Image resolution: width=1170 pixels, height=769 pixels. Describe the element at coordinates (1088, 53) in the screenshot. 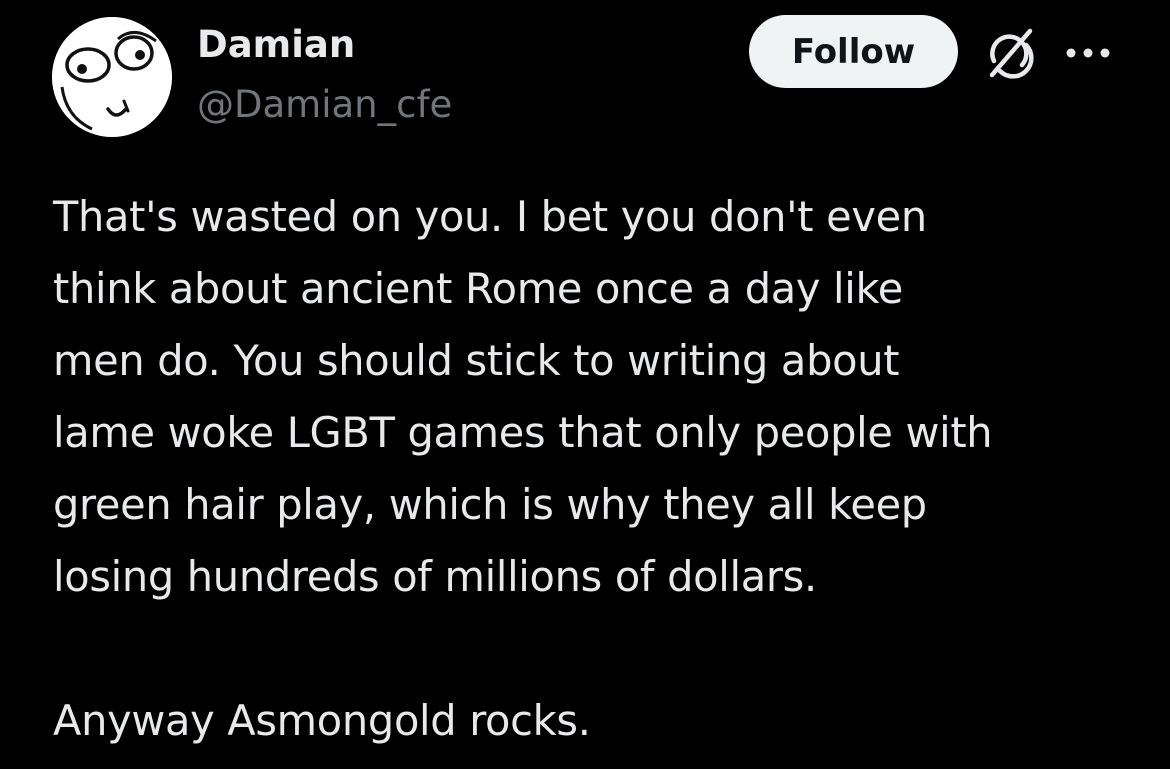

I see `more-options-icon` at that location.